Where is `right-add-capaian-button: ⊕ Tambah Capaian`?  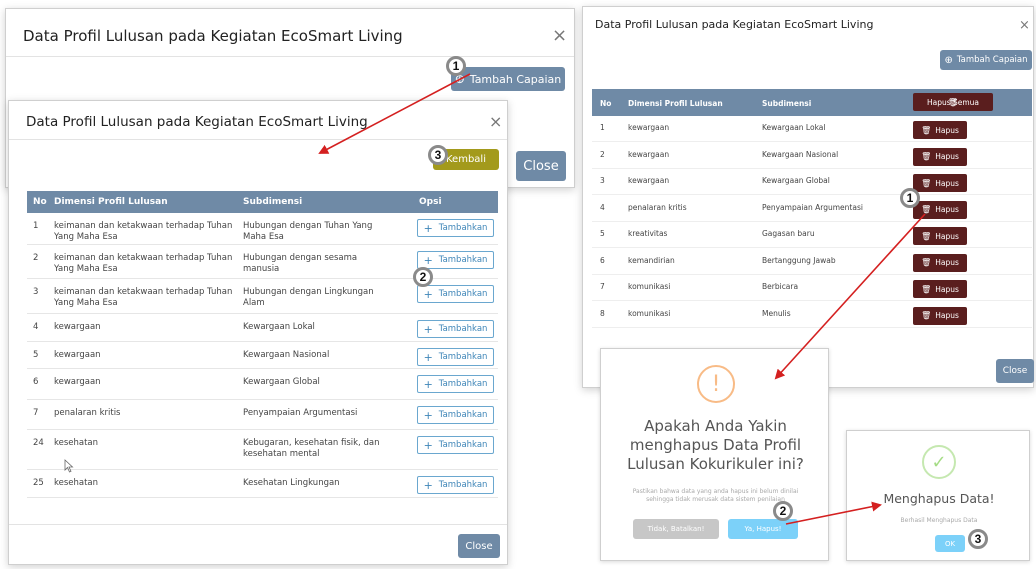
right-add-capaian-button: ⊕ Tambah Capaian is located at coordinates (986, 60).